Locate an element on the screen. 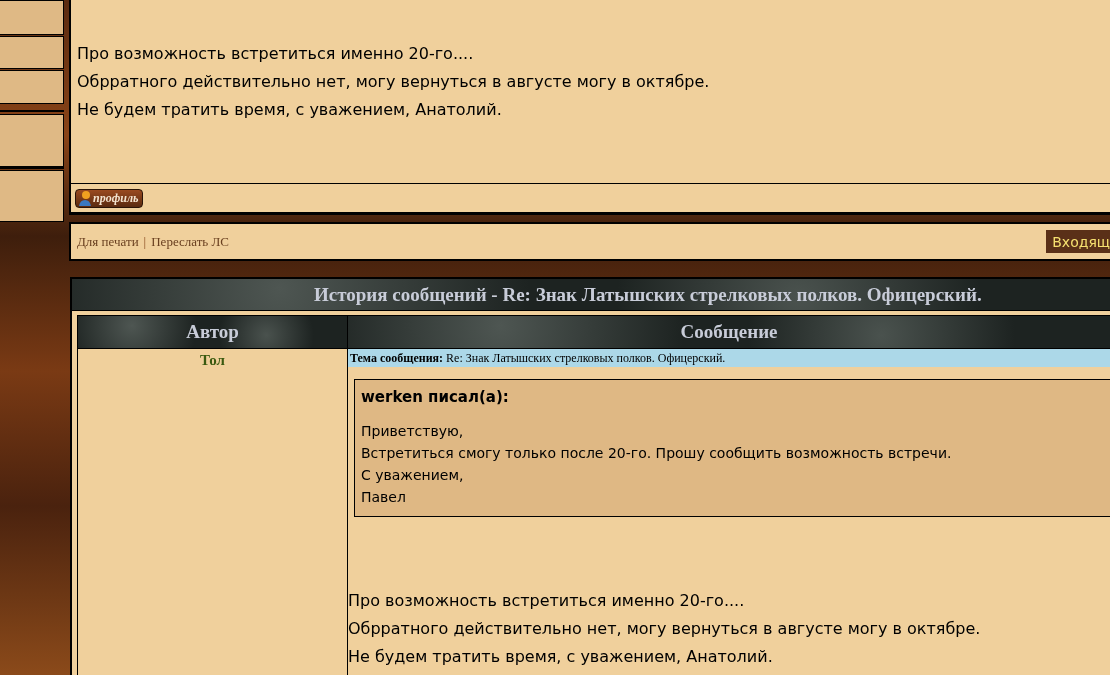  profile-button: профиль is located at coordinates (109, 198).